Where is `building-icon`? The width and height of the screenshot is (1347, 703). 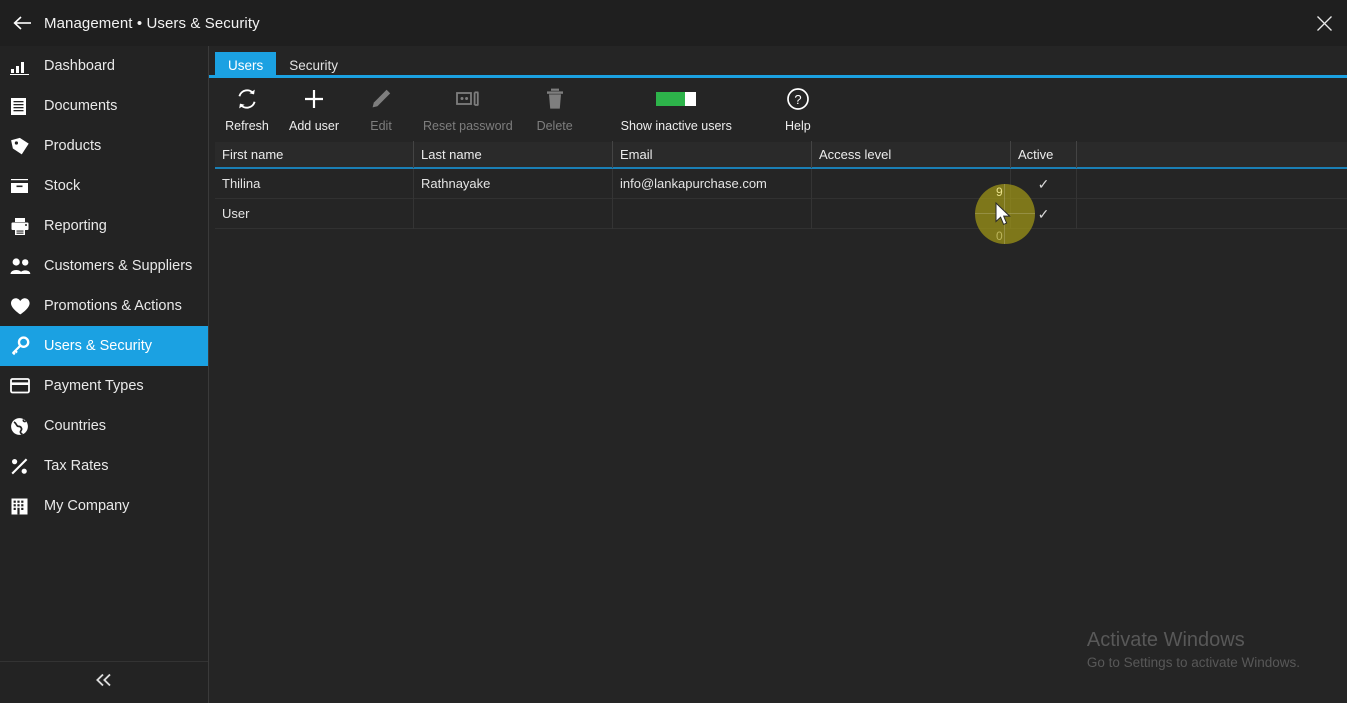 building-icon is located at coordinates (25, 506).